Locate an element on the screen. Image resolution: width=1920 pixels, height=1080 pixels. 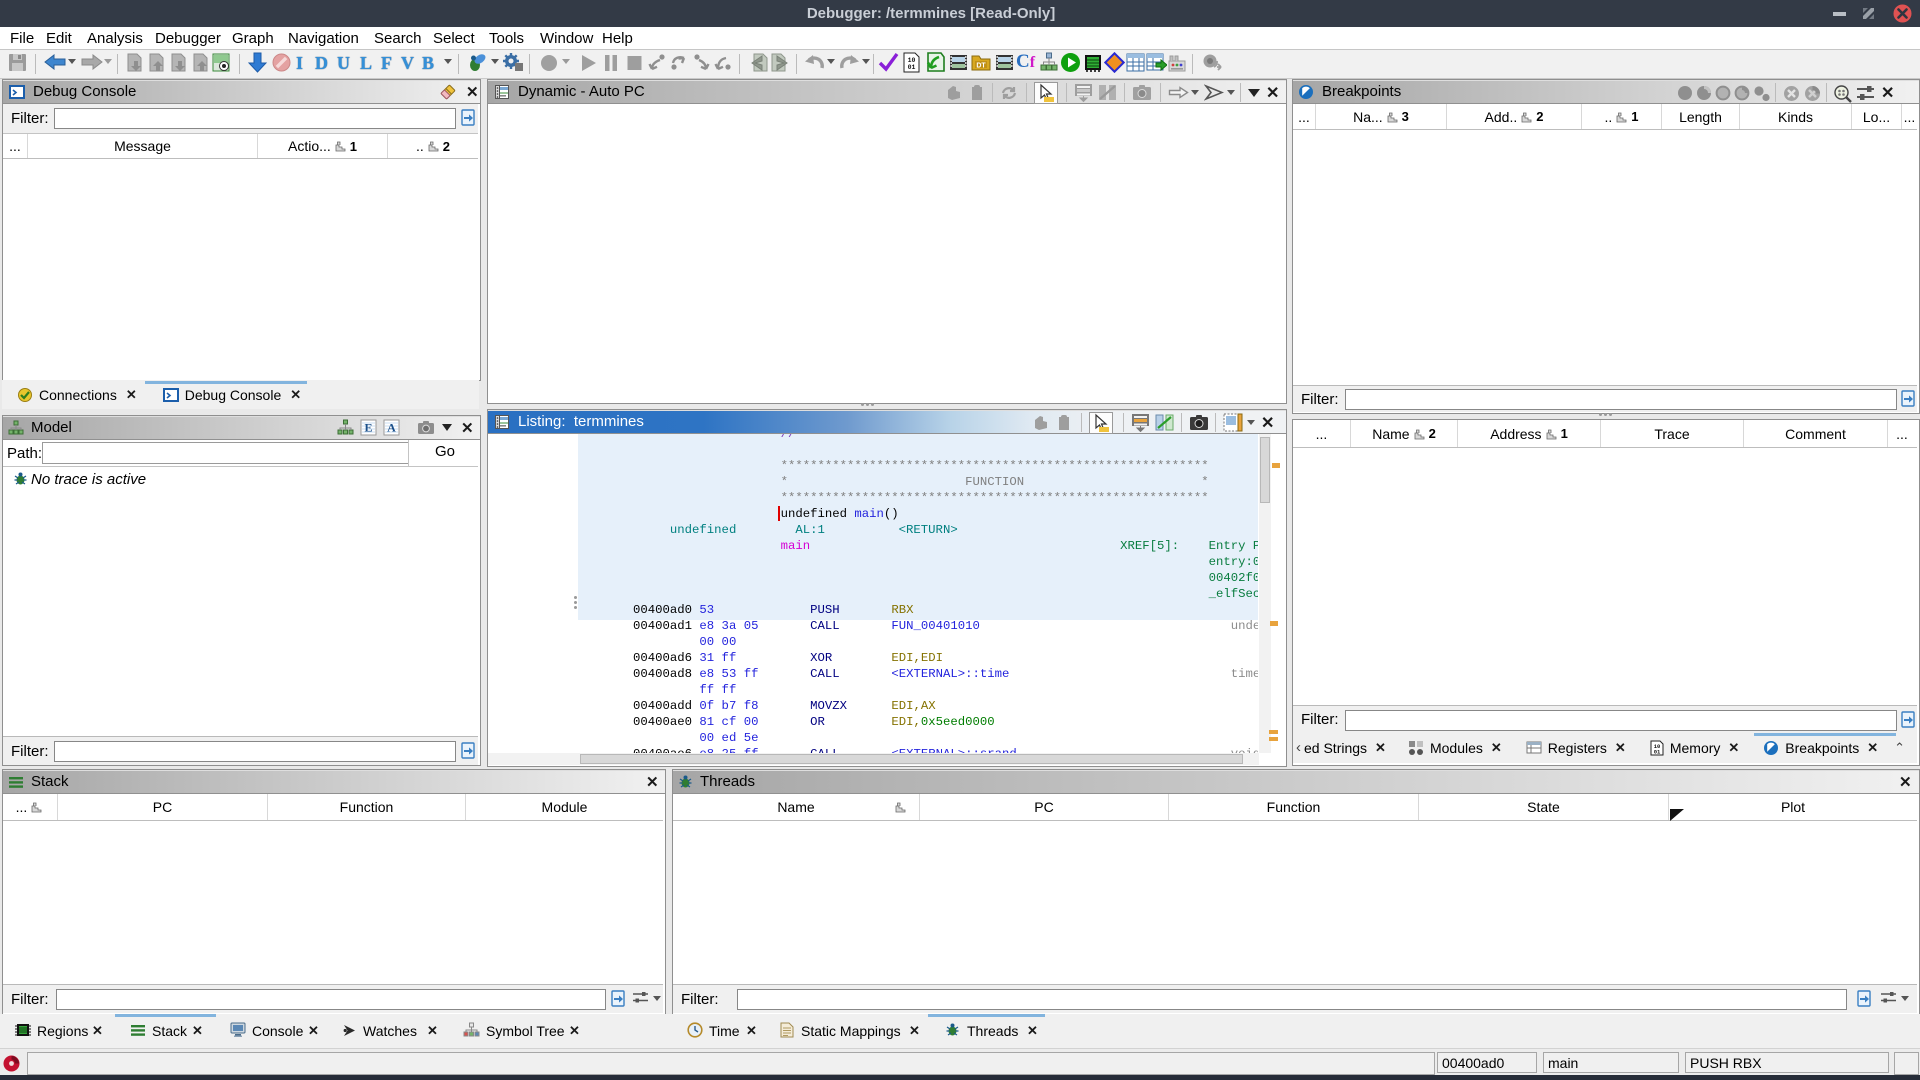
svg-text: DT is located at coordinates (981, 66).